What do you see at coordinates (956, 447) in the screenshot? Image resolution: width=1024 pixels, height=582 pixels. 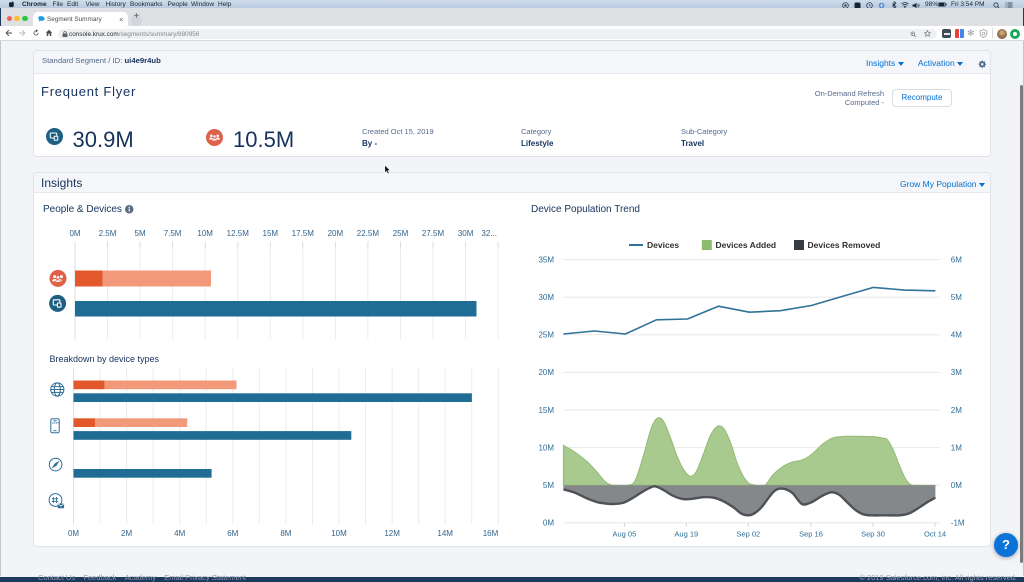 I see `svg-text: 1M` at bounding box center [956, 447].